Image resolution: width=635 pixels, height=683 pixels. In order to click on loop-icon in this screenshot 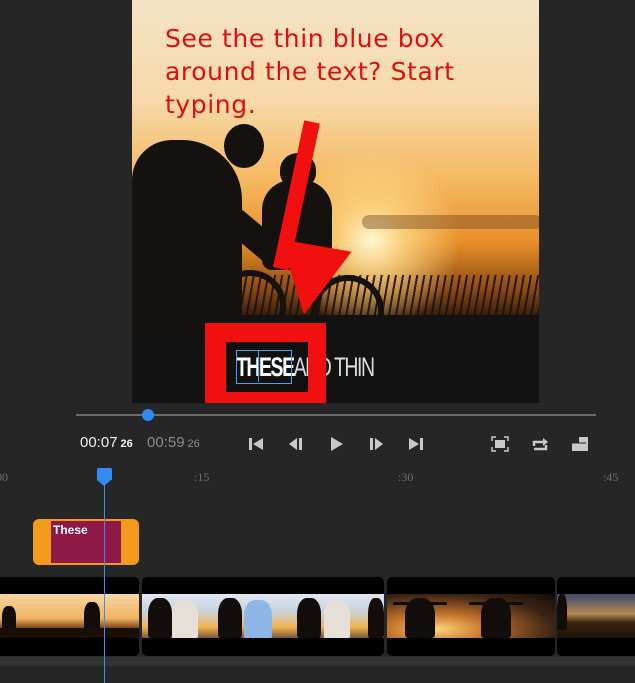, I will do `click(540, 444)`.